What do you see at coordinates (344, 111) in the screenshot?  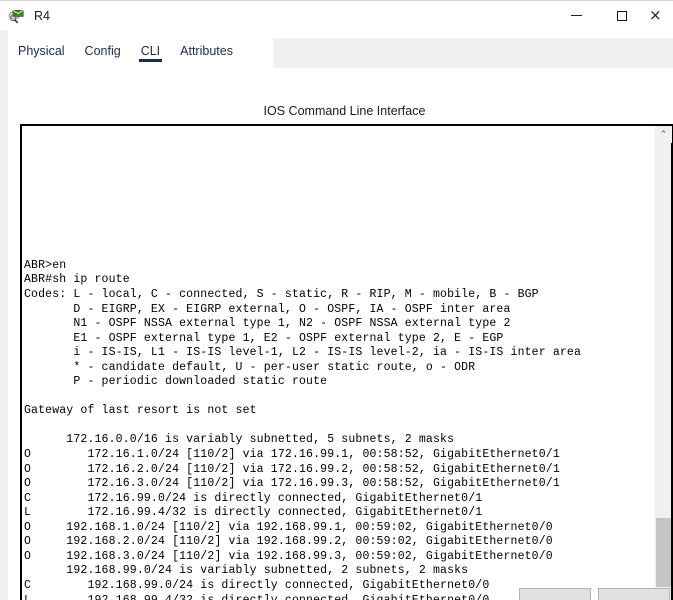 I see `panel-subtitle: IOS Command Line Interface` at bounding box center [344, 111].